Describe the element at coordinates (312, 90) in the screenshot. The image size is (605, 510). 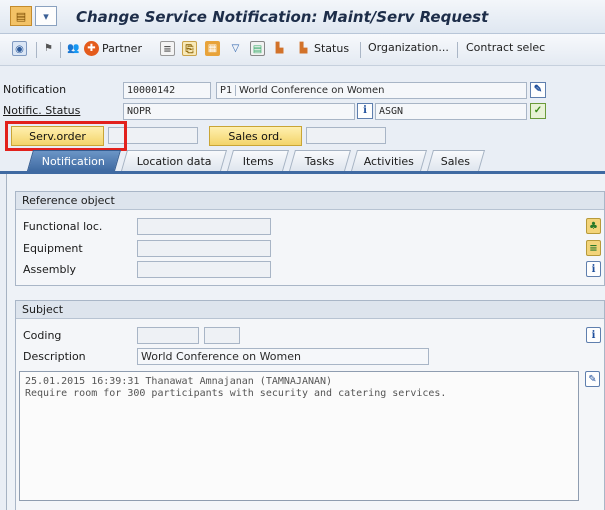
I see `notification-desc-text: World Conference on Women` at that location.